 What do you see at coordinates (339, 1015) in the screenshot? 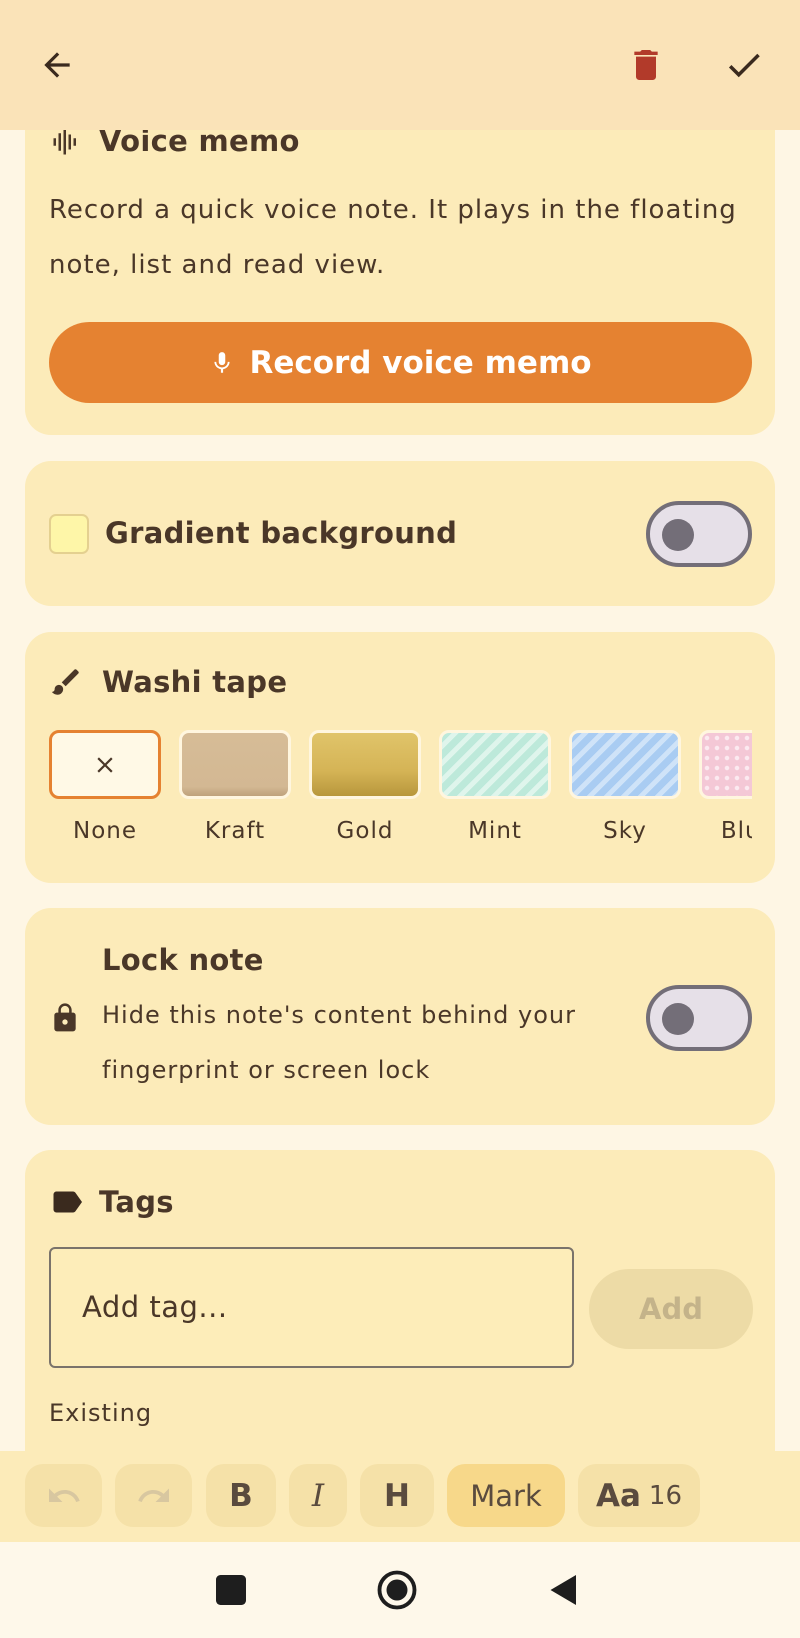
I see `lock-note-description-line1: Hide this note's content behind your` at bounding box center [339, 1015].